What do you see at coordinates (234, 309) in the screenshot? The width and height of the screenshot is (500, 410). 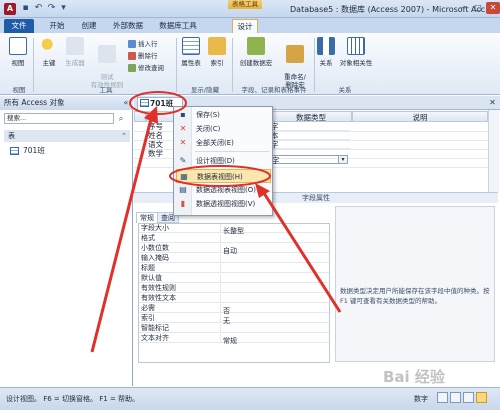 I see `property-row: 必需否` at bounding box center [234, 309].